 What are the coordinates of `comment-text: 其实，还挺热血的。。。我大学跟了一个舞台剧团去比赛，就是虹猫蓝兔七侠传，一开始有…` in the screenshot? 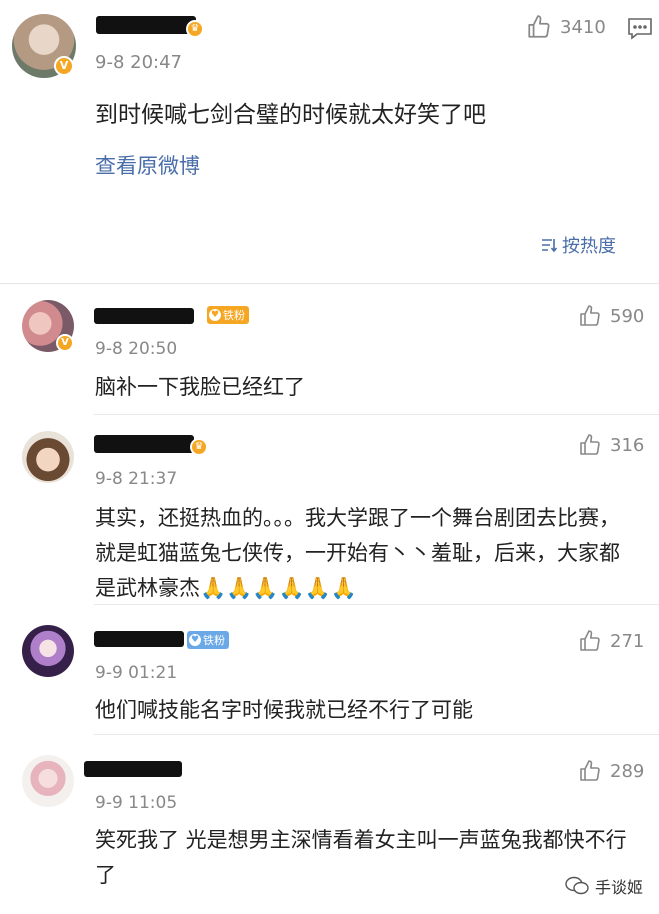 It's located at (357, 553).